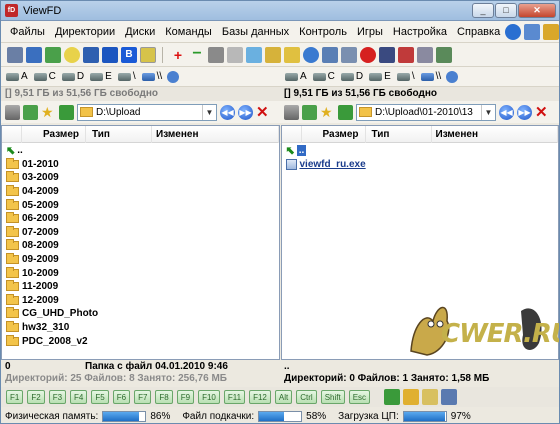 The height and width of the screenshot is (424, 560). Describe the element at coordinates (234, 397) in the screenshot. I see `fkey-f11: F11` at that location.